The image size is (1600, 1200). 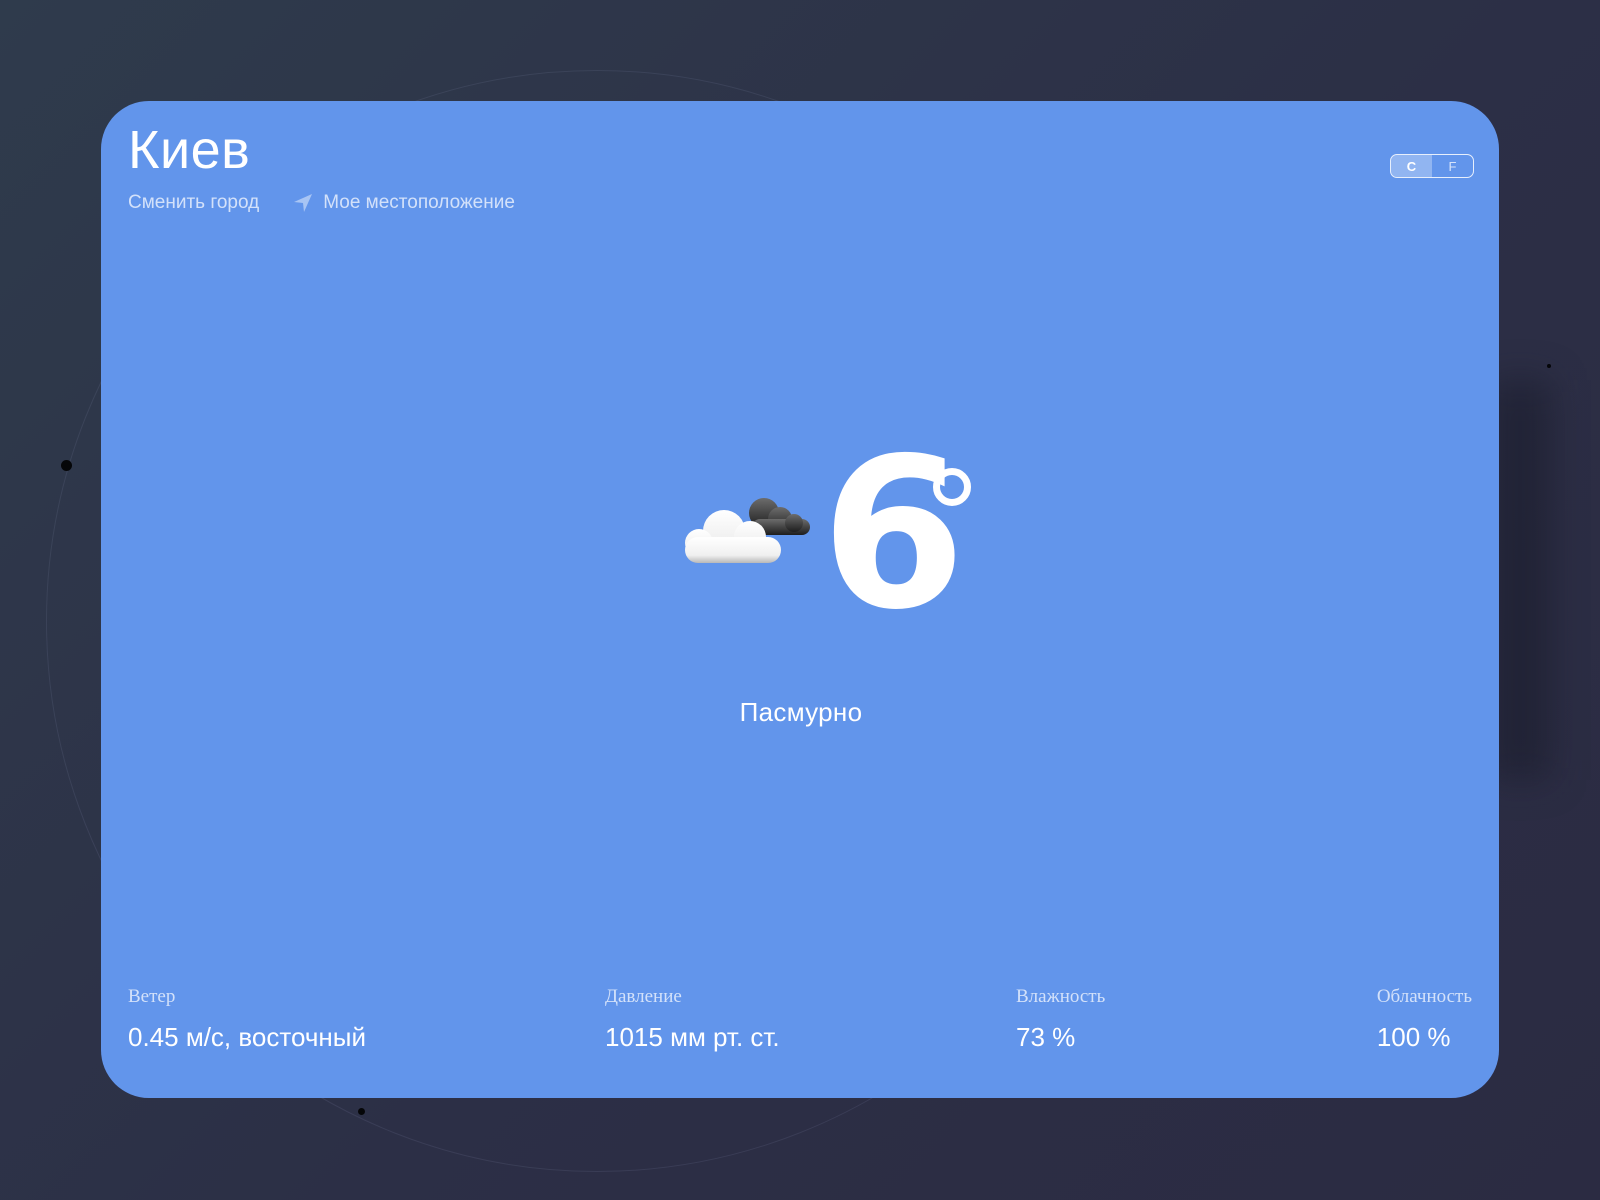 I want to click on humidity-label: Влажность, so click(x=1061, y=996).